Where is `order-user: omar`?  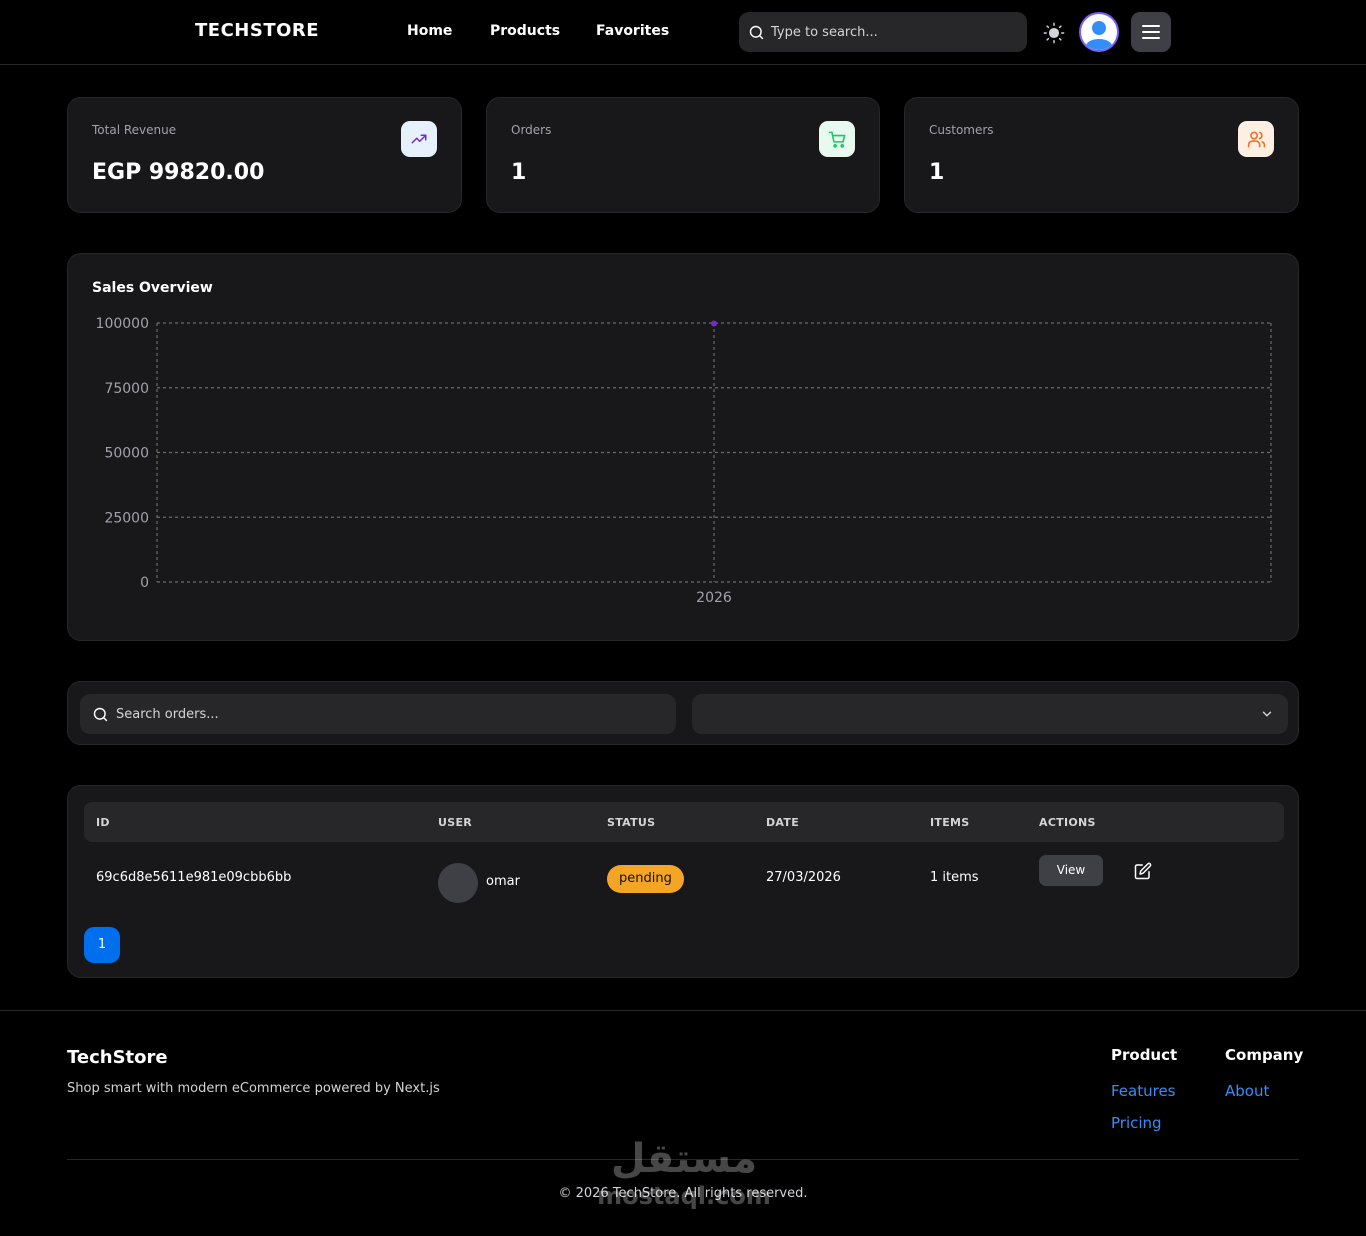
order-user: omar is located at coordinates (503, 881).